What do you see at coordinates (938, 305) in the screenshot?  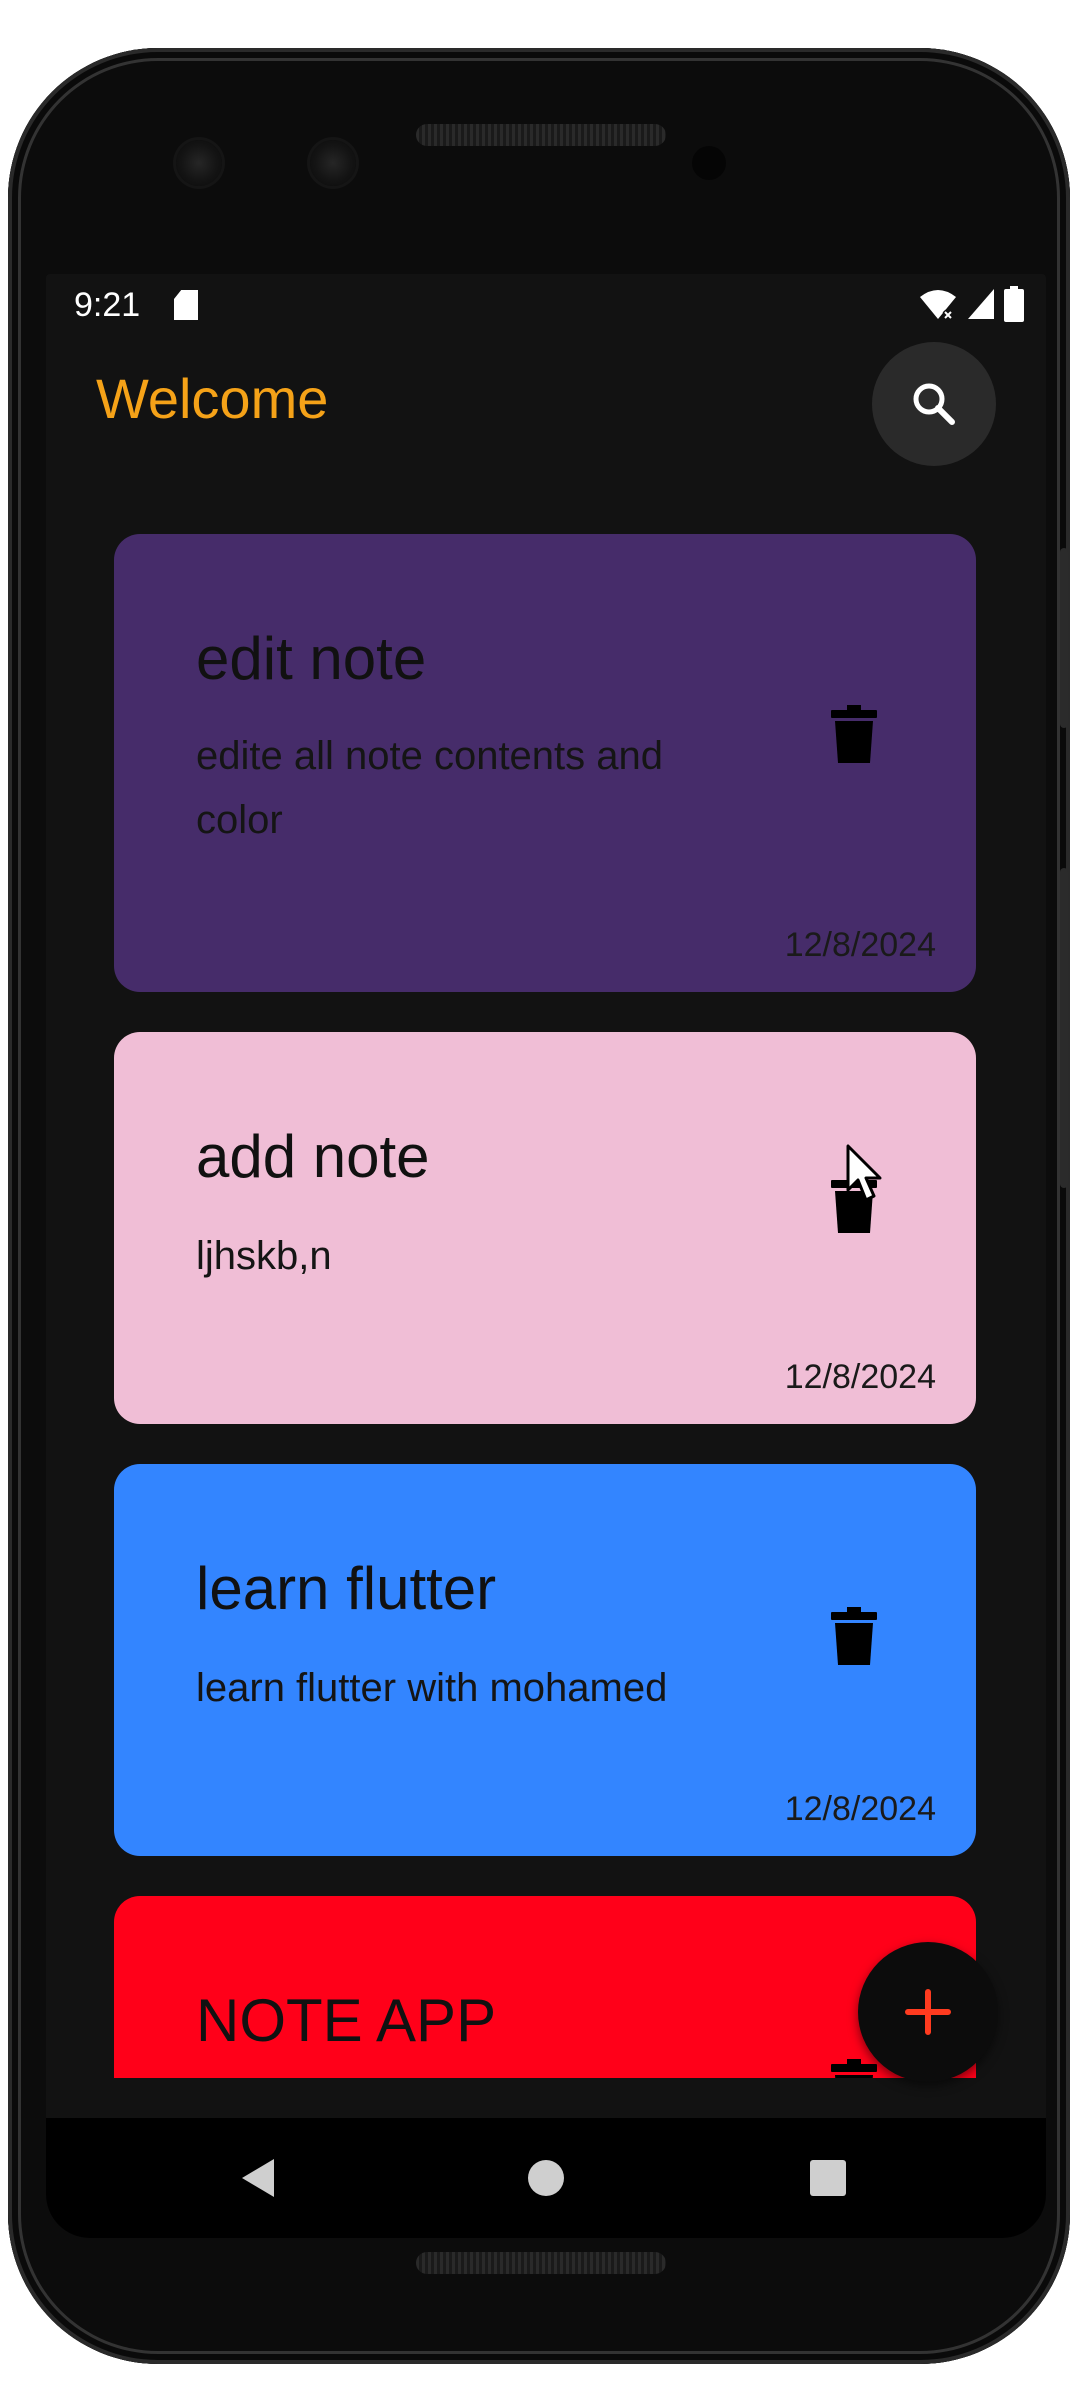 I see `wifi-icon` at bounding box center [938, 305].